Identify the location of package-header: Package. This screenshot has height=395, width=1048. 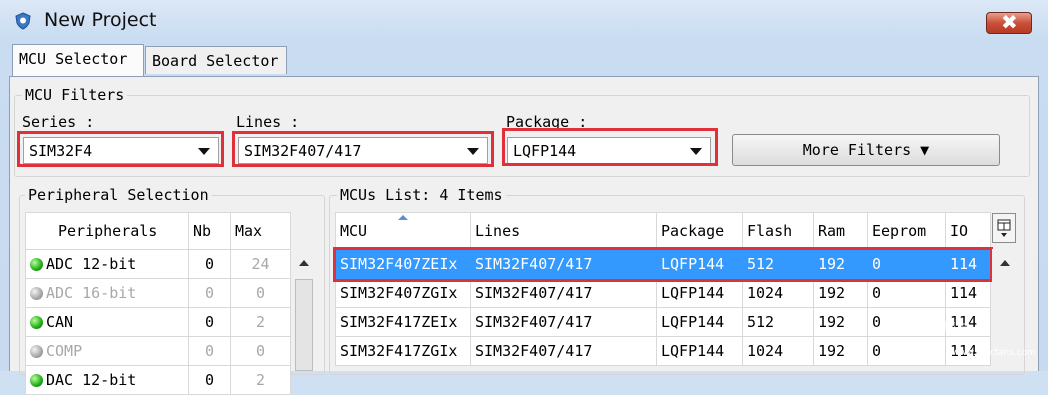
(699, 231).